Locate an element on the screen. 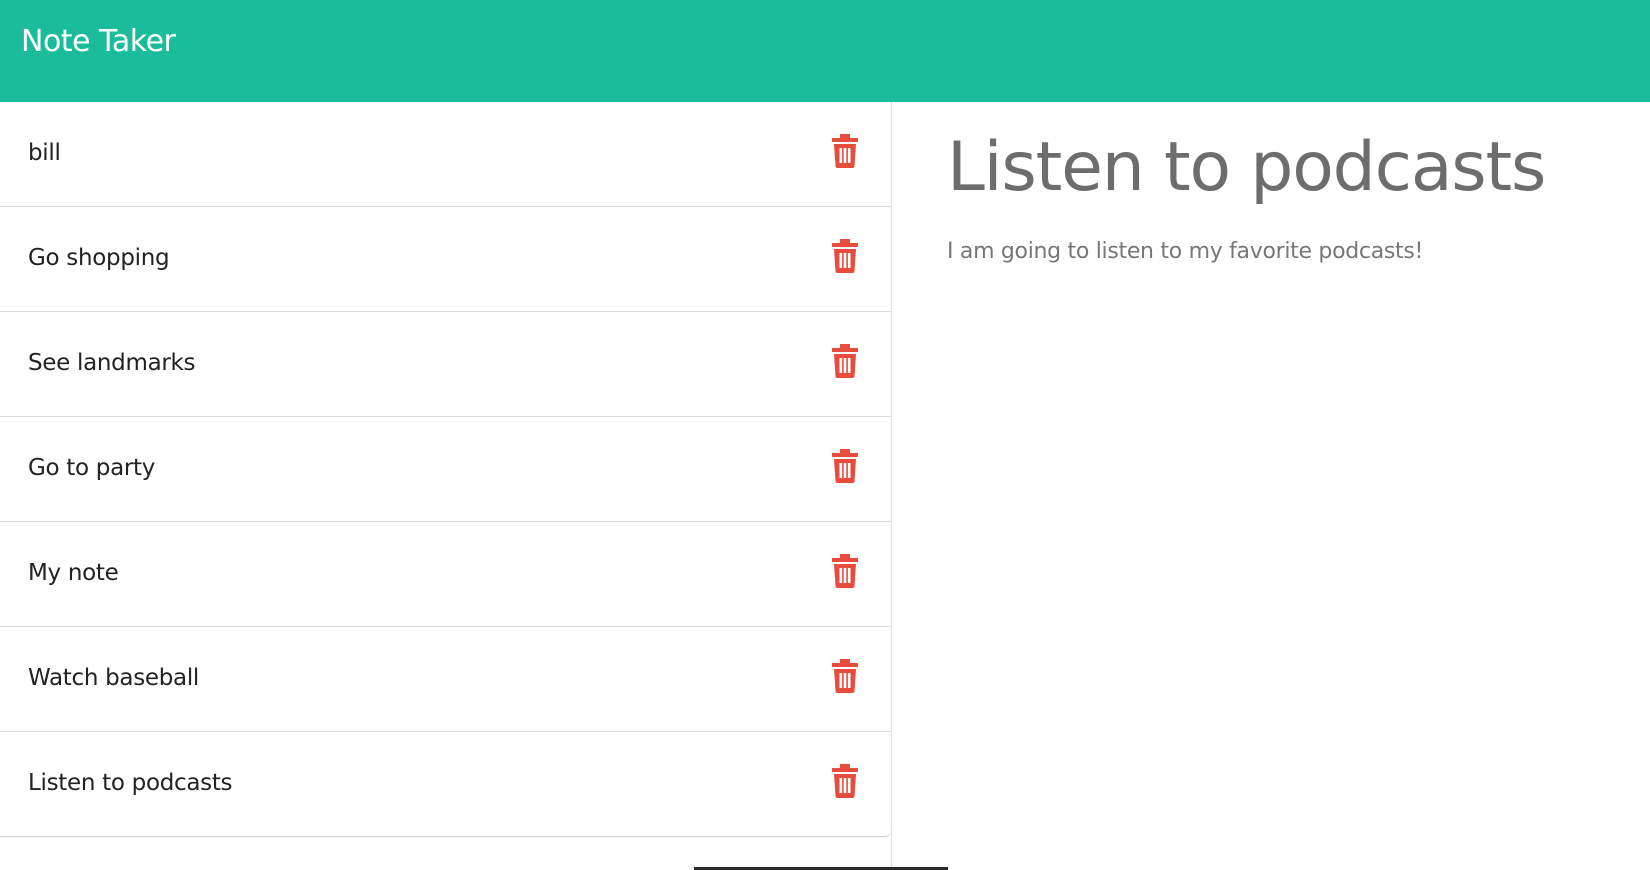 This screenshot has width=1650, height=870. note-list-item: Go shopping is located at coordinates (445, 259).